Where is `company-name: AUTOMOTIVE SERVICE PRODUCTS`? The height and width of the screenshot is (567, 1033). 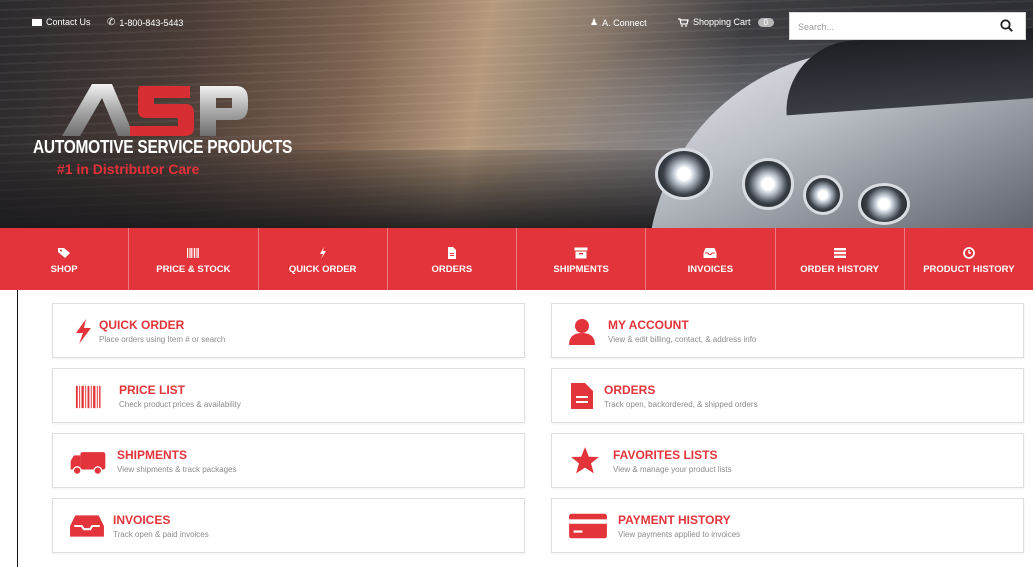
company-name: AUTOMOTIVE SERVICE PRODUCTS is located at coordinates (163, 147).